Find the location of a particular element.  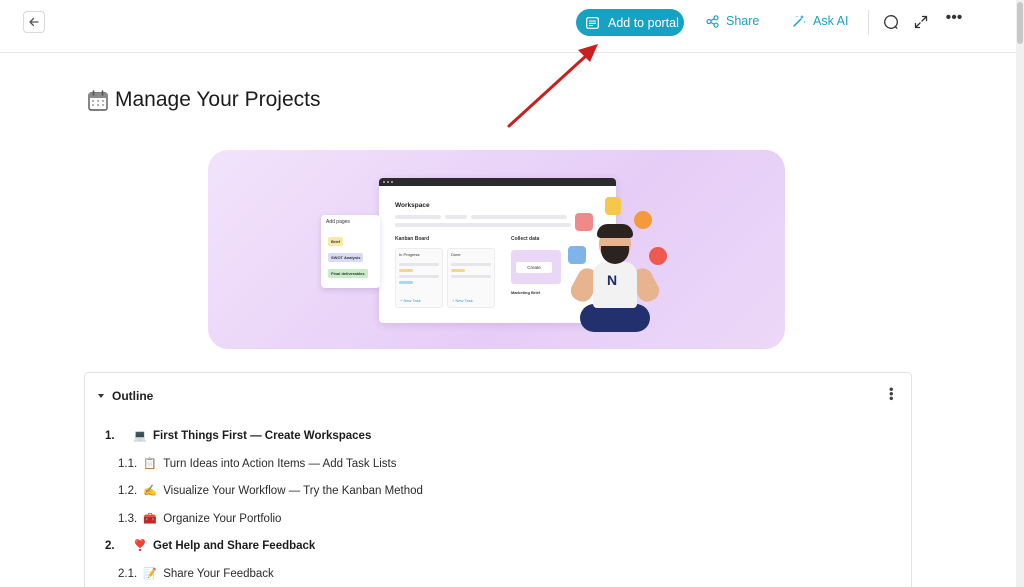

alarm-clock-sticker-icon is located at coordinates (658, 256).